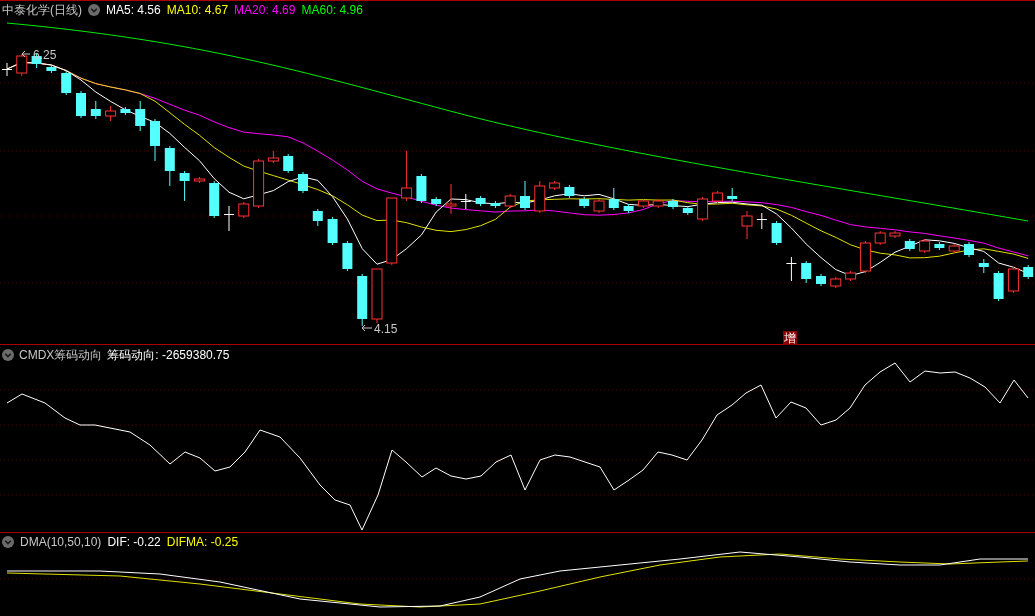 The width and height of the screenshot is (1035, 616). I want to click on chart-title: 中泰化学(日线), so click(42, 10).